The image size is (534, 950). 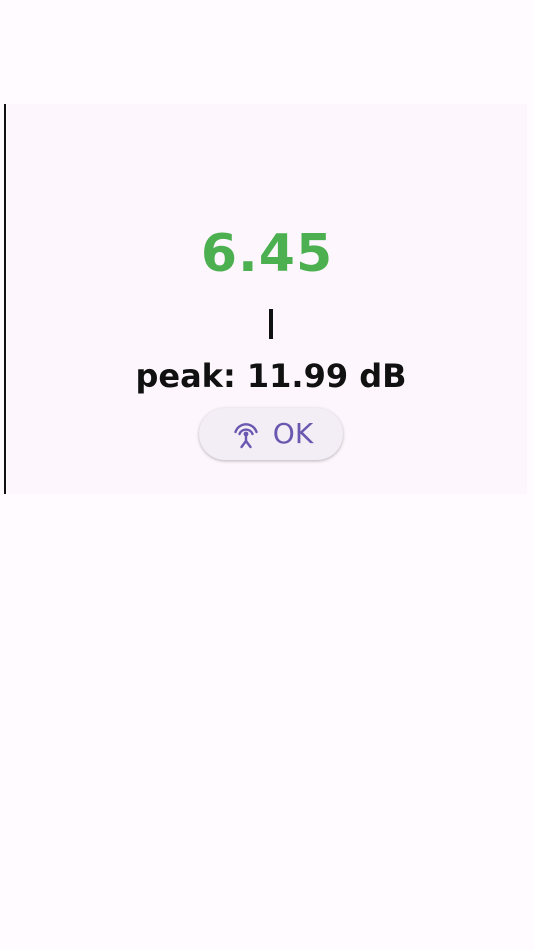 What do you see at coordinates (293, 433) in the screenshot?
I see `ok-label: OK` at bounding box center [293, 433].